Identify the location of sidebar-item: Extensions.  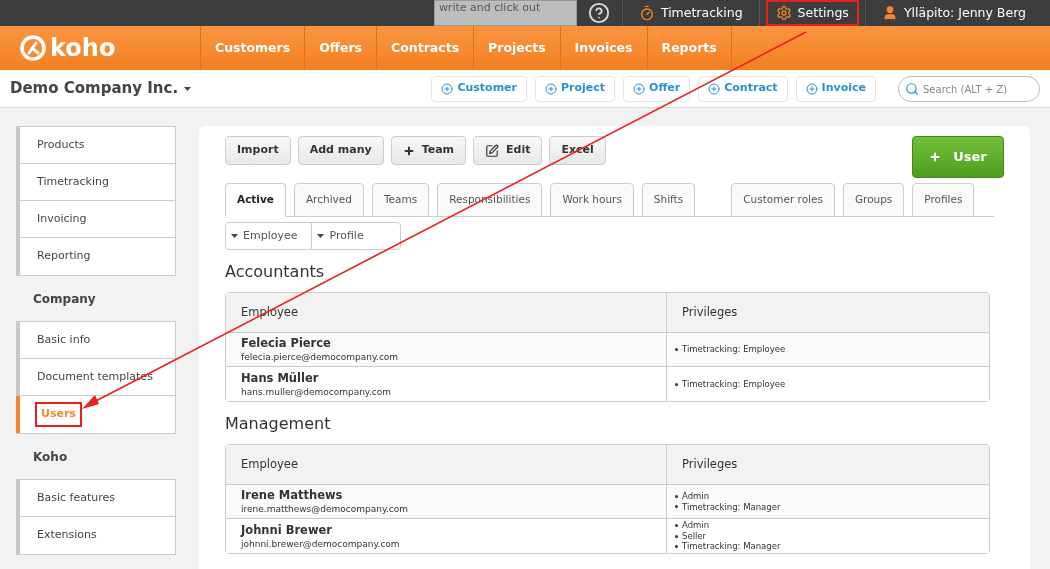
(95, 535).